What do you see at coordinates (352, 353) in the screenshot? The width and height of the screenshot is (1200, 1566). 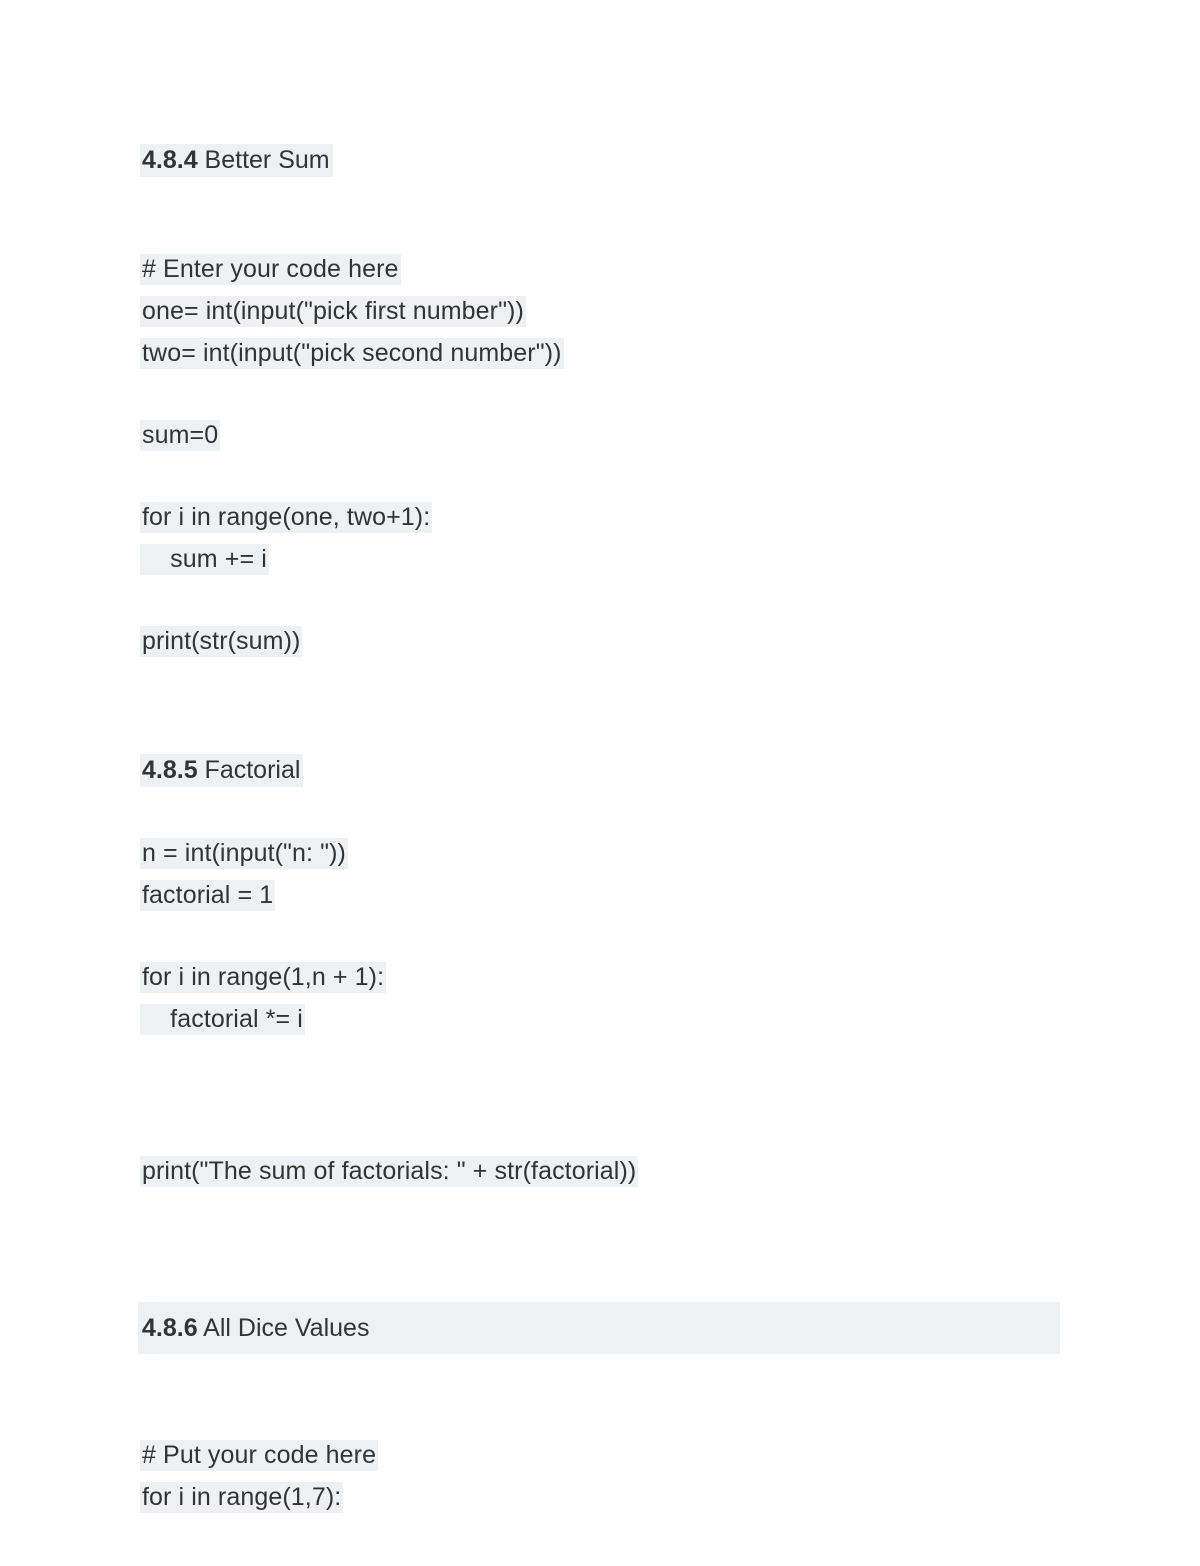 I see `code-line: two= int(input("pick second number"))` at bounding box center [352, 353].